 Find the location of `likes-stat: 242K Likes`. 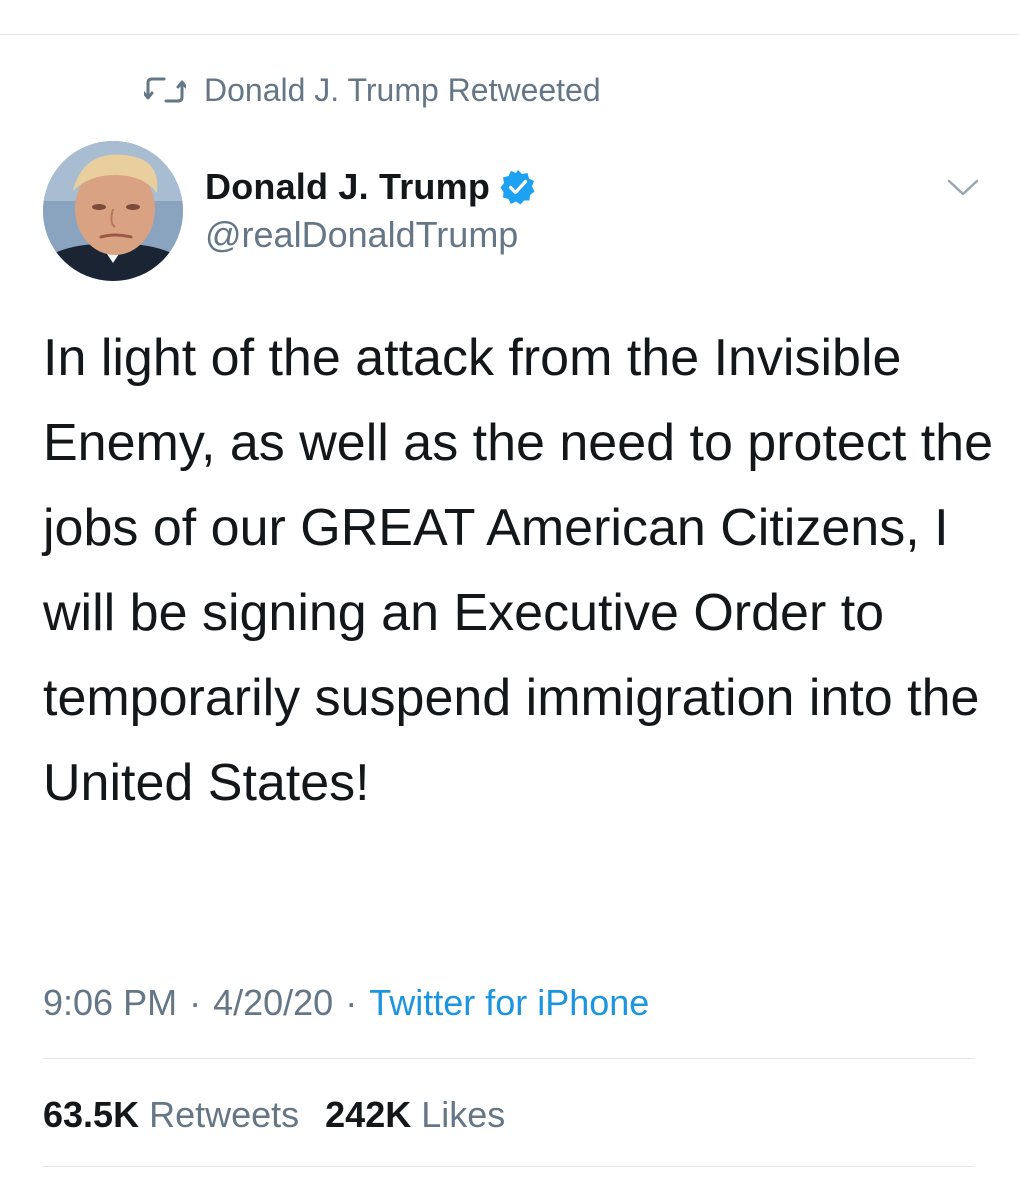

likes-stat: 242K Likes is located at coordinates (415, 1115).